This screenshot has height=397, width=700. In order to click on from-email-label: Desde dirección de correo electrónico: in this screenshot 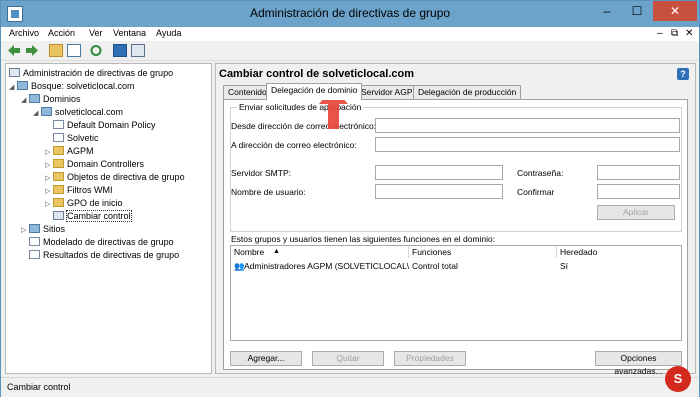, I will do `click(304, 126)`.